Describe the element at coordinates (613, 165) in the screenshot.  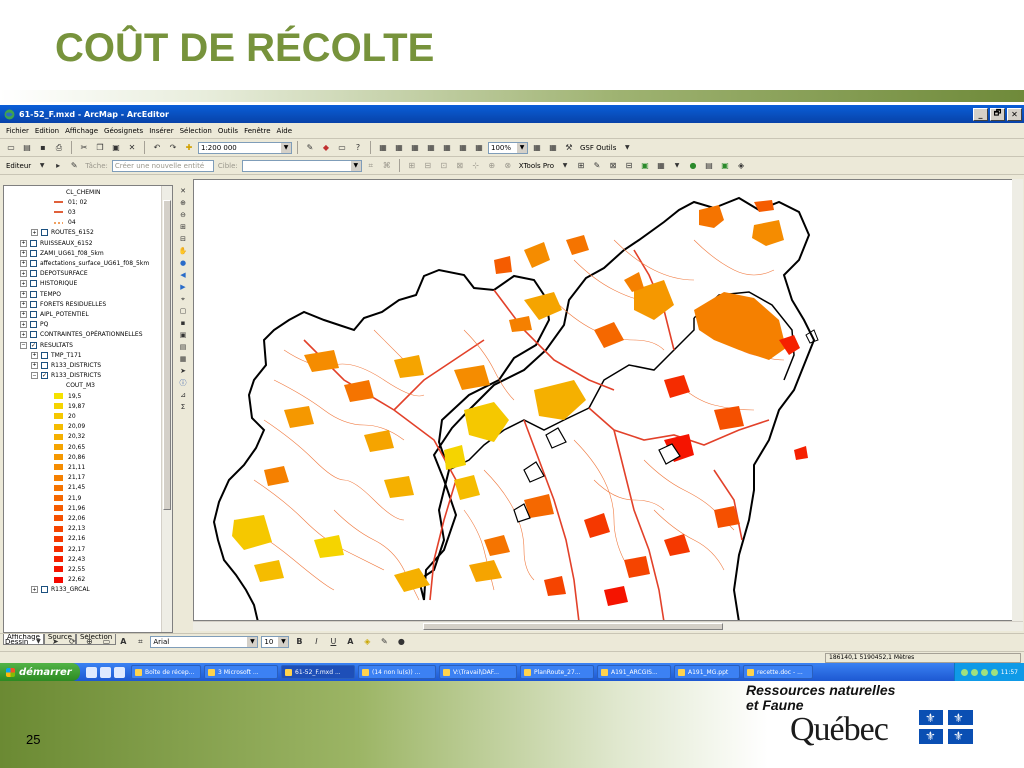
I see `xtools-tool-icon: ⊠` at that location.